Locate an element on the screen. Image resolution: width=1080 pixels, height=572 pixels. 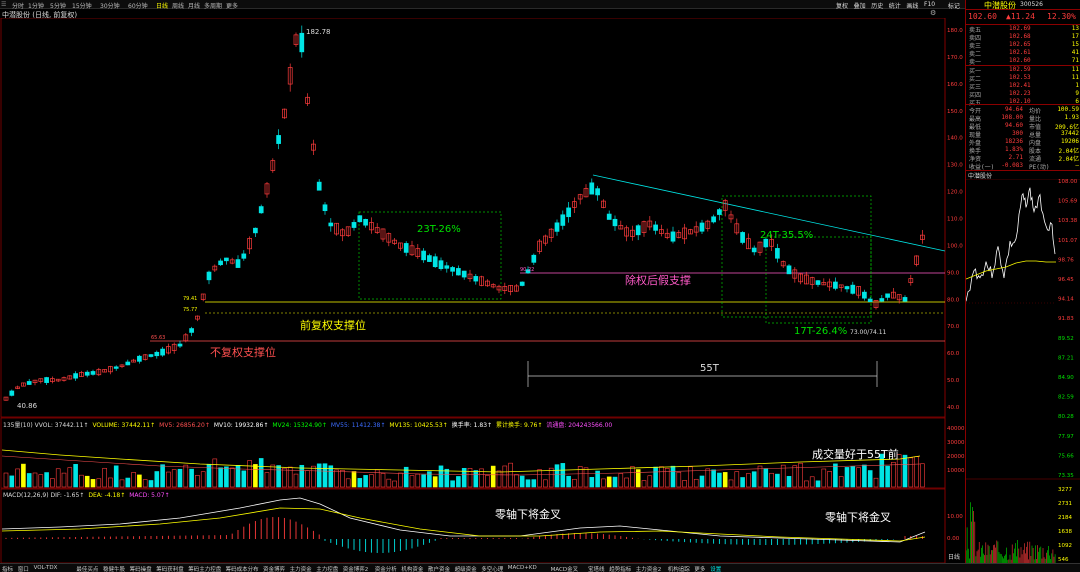
price-line: 102.60 ▲11.24 12.30% is located at coordinates (1024, 17).